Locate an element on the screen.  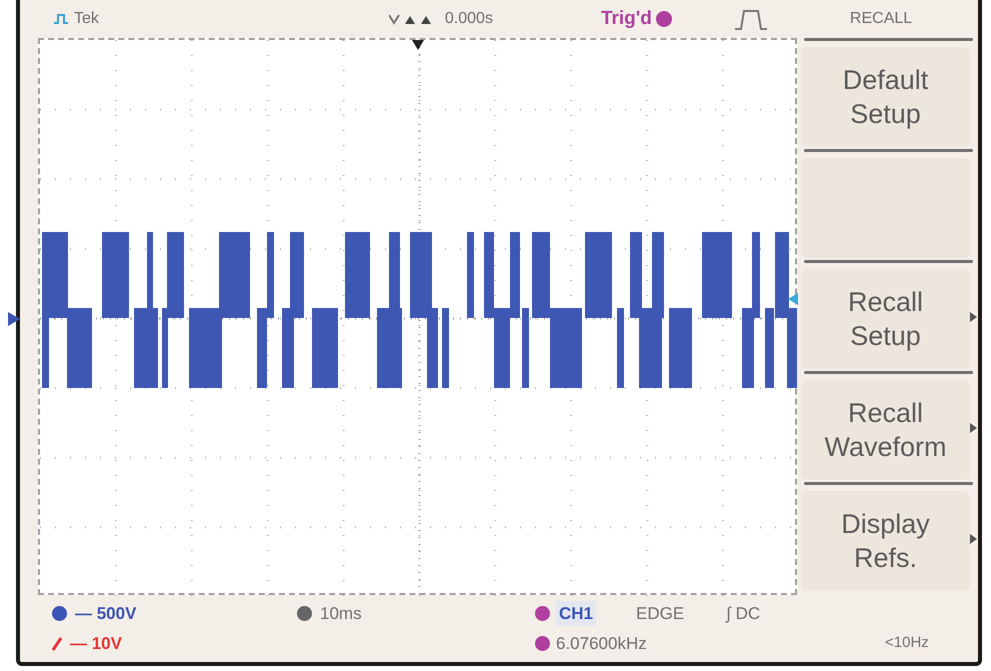
pulse-icon is located at coordinates (751, 19).